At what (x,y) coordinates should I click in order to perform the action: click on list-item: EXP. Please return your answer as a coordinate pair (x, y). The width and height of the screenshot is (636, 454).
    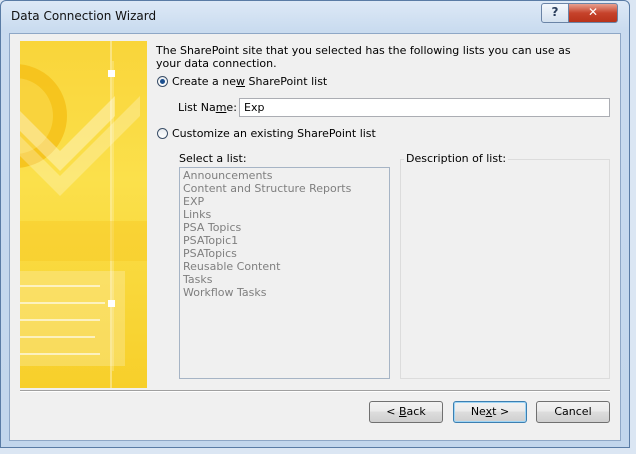
    Looking at the image, I should click on (284, 201).